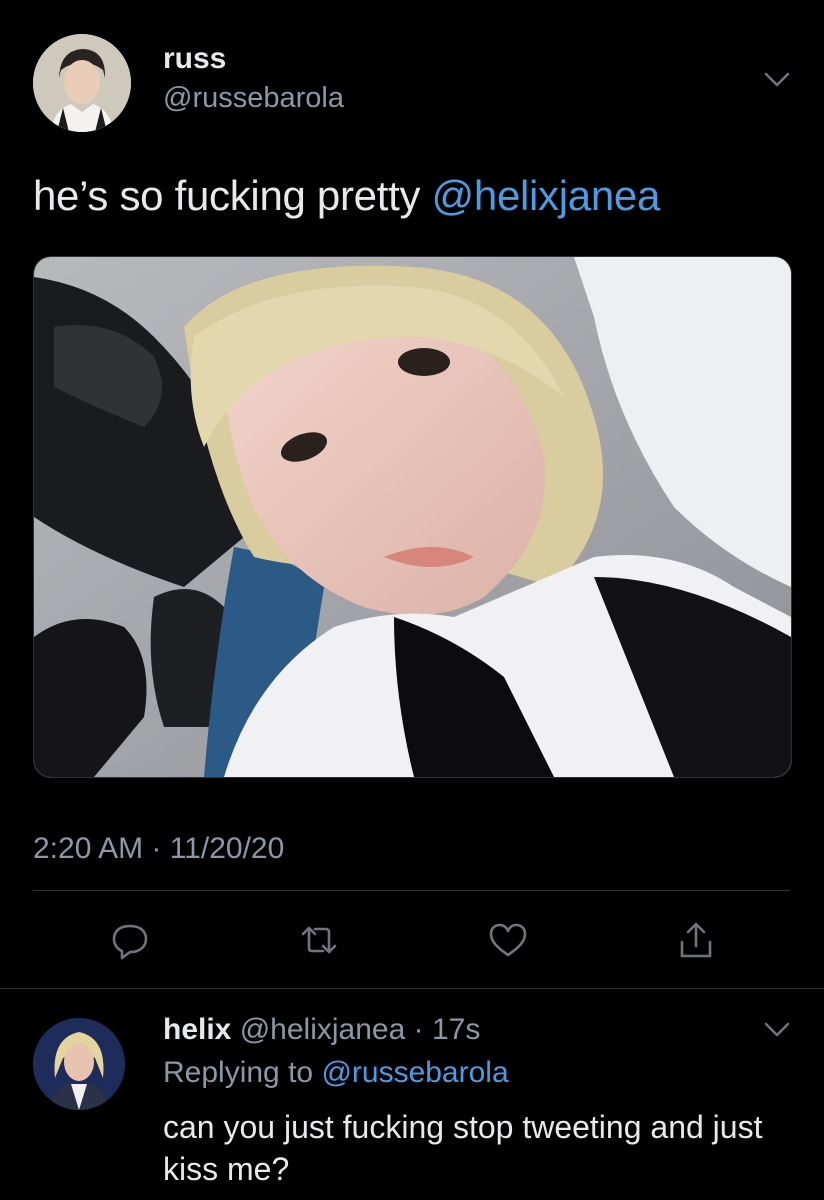 The height and width of the screenshot is (1200, 824). I want to click on share-icon, so click(696, 940).